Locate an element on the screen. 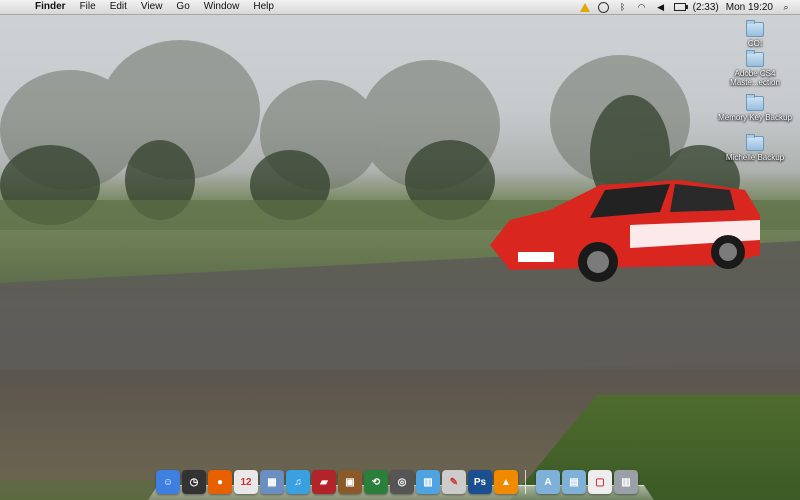 This screenshot has width=800, height=500. dock-items: ☺ ◷ ● 12 ▦ ♫ ▰ ▣ ⟲ ◎ ▥ ✎ Ps ▲ A ▤ ▢ ▥ is located at coordinates (397, 482).